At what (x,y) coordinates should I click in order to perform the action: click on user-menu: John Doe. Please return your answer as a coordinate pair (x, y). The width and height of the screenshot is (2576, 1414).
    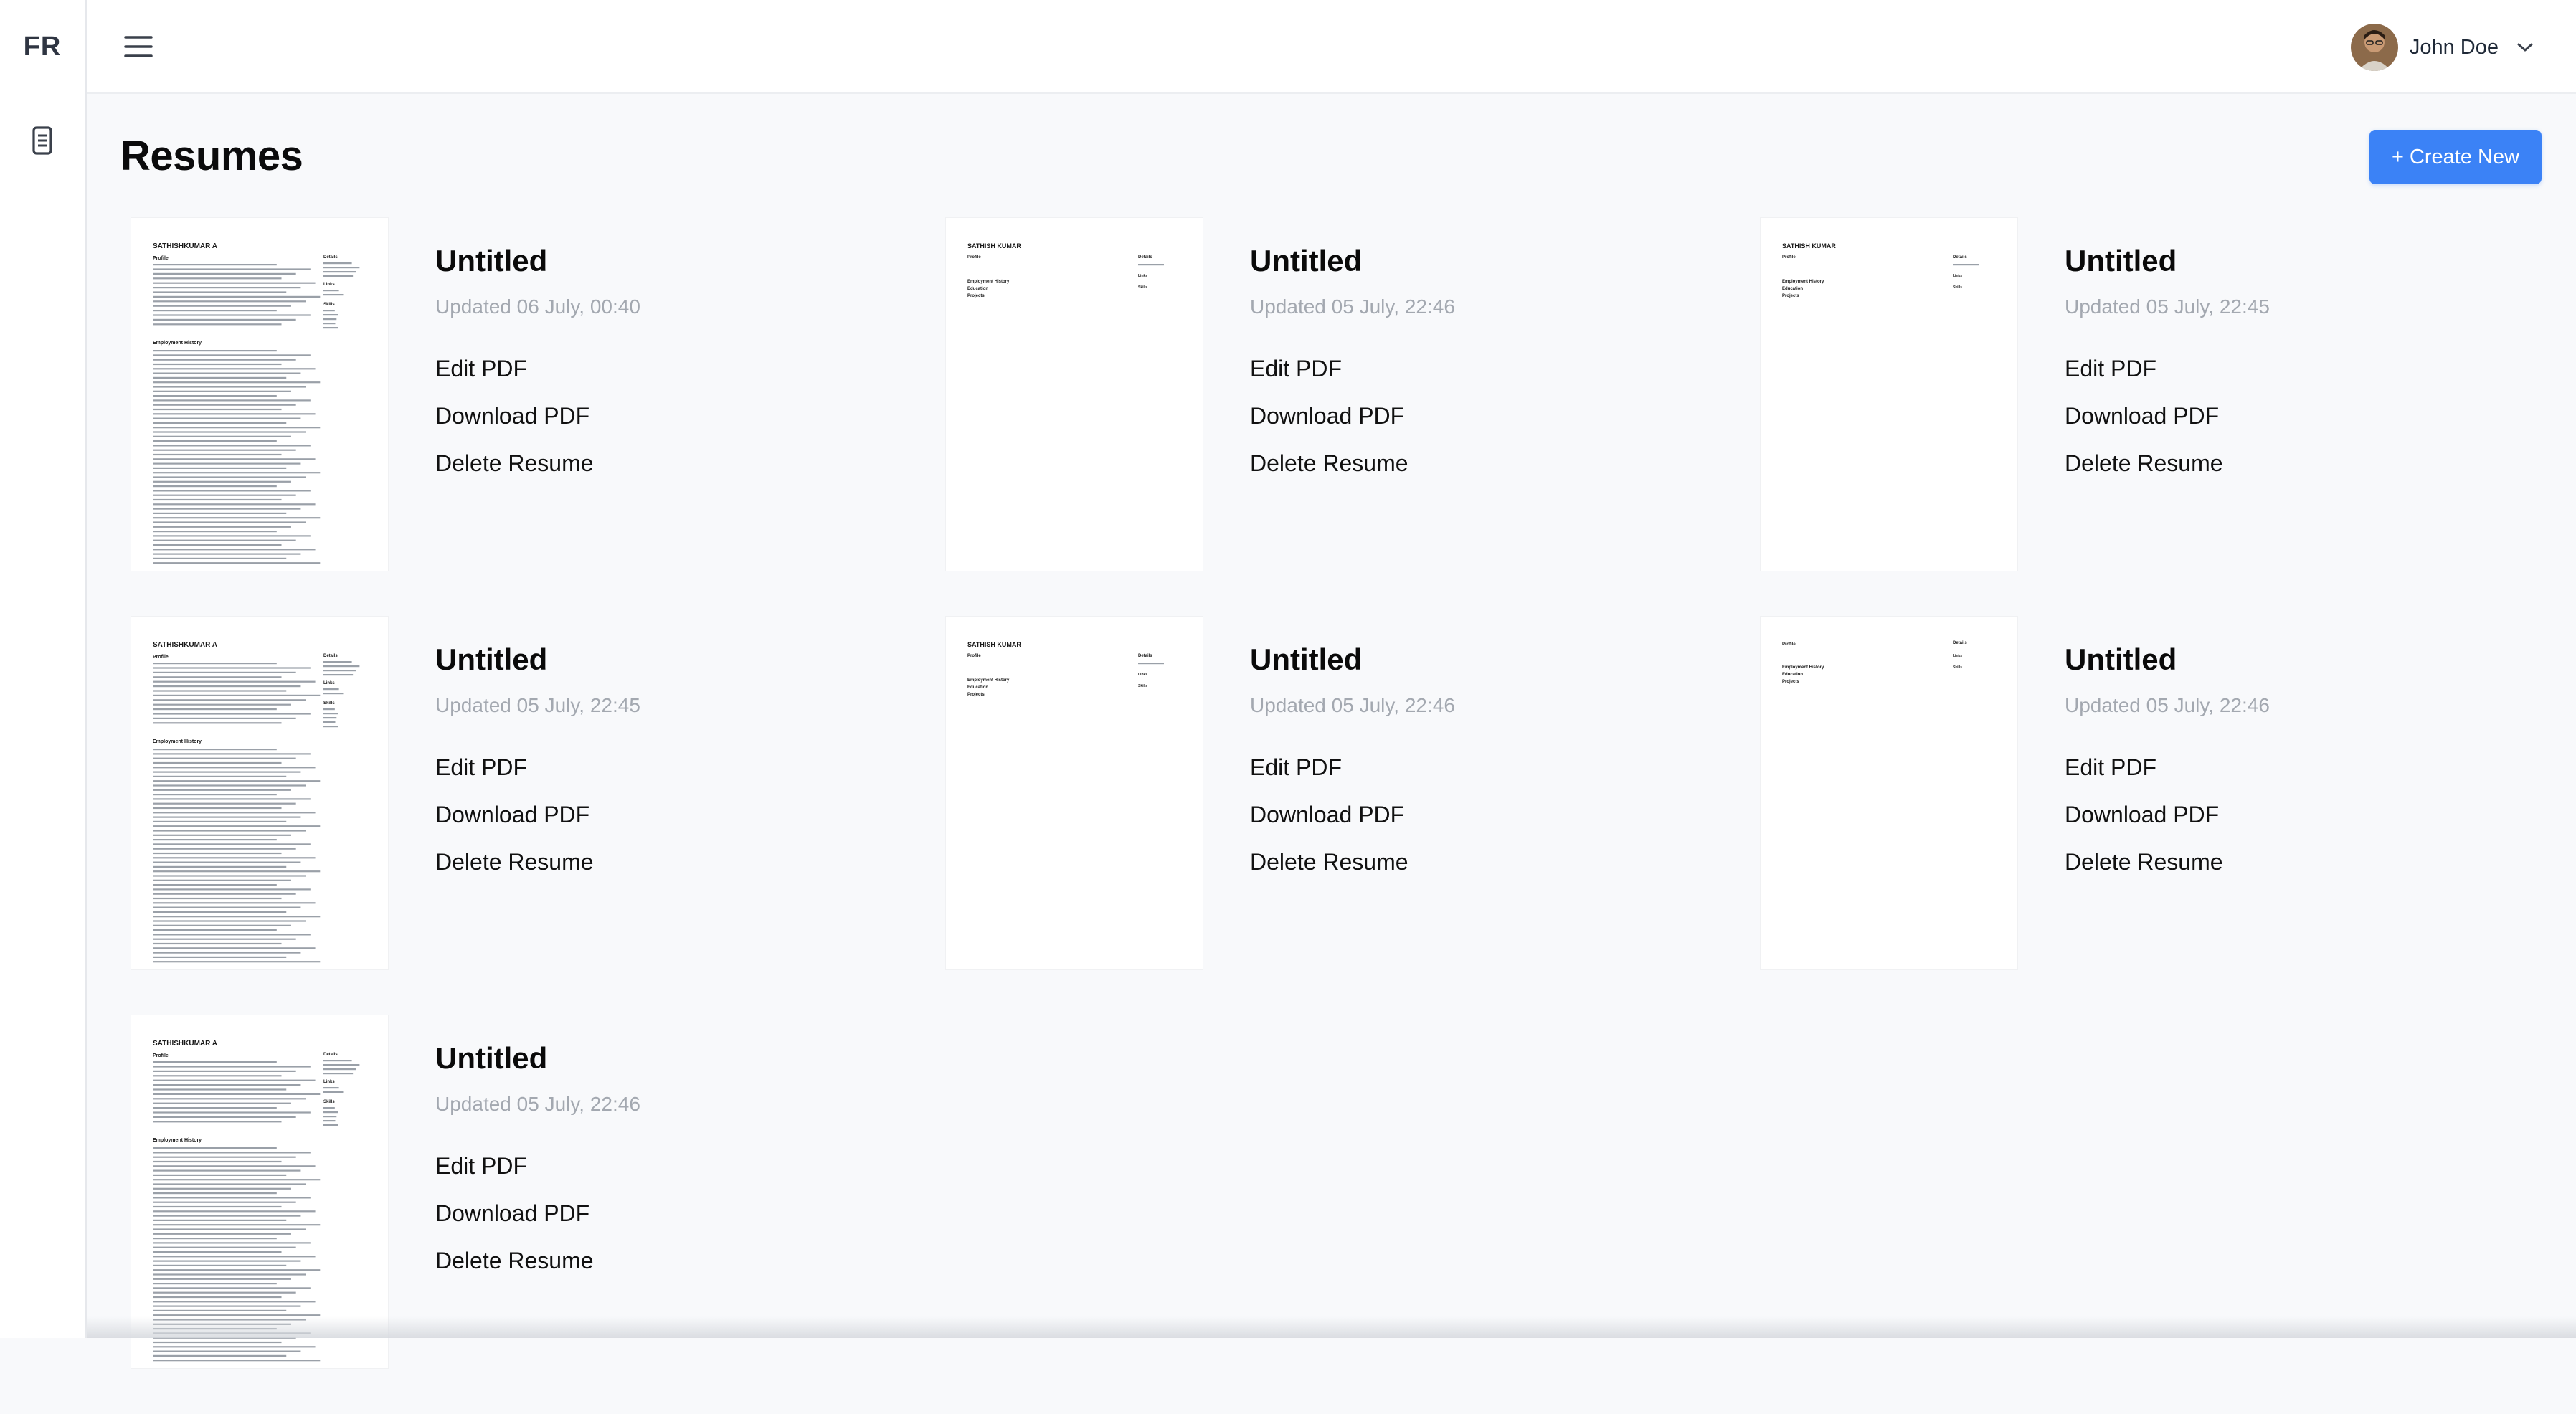
    Looking at the image, I should click on (2442, 47).